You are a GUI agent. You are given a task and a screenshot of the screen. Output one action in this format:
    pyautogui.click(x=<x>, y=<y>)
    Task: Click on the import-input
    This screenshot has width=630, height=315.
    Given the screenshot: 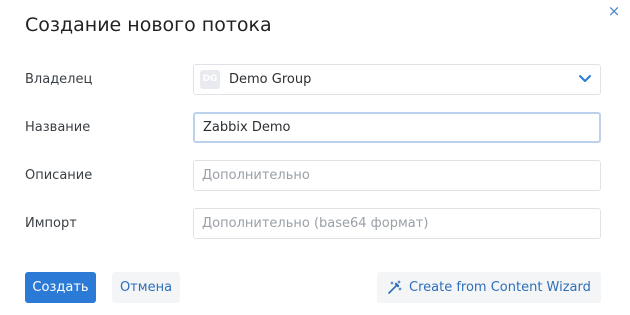 What is the action you would take?
    pyautogui.click(x=397, y=223)
    